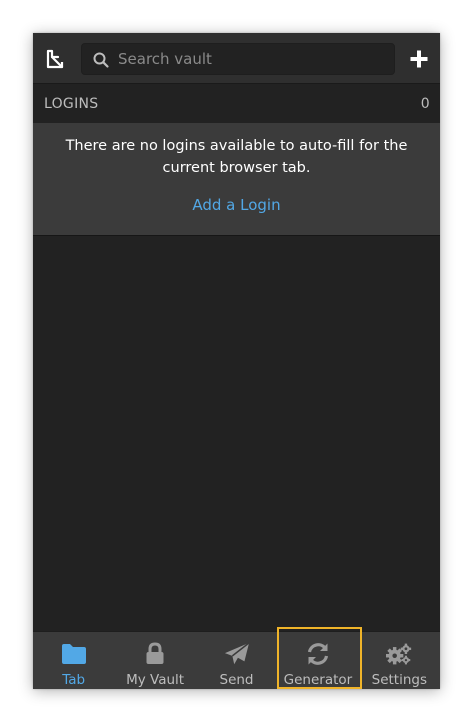  I want to click on plus-icon, so click(419, 59).